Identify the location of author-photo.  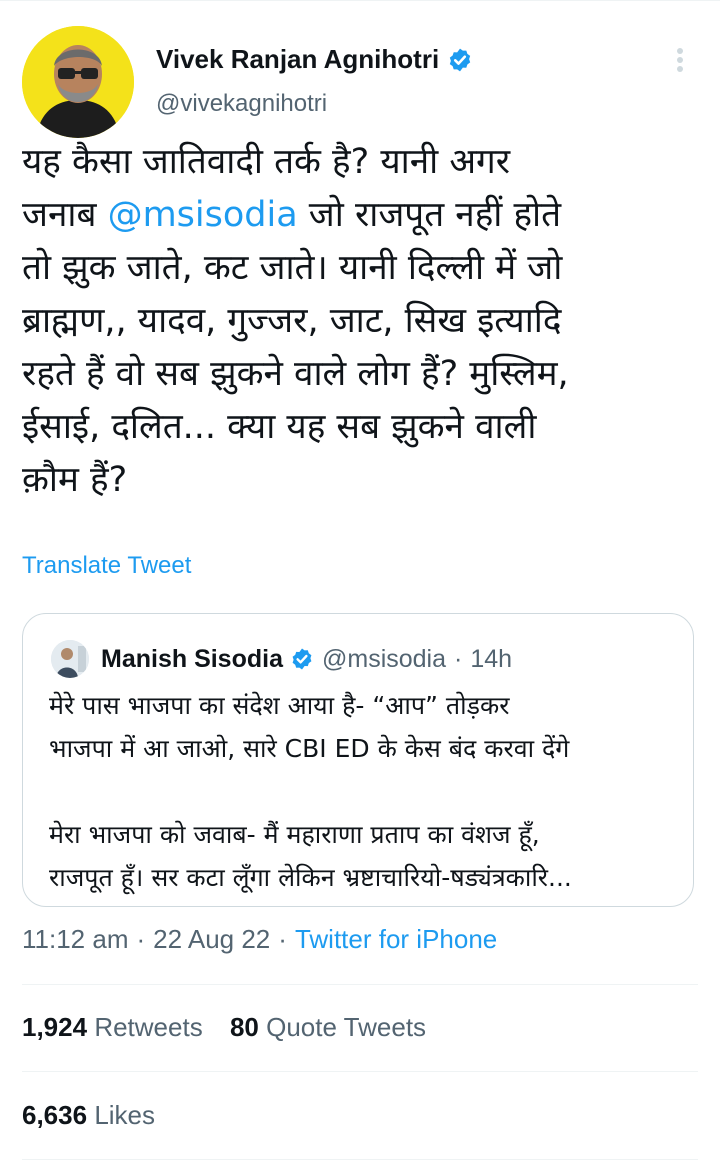
(78, 82).